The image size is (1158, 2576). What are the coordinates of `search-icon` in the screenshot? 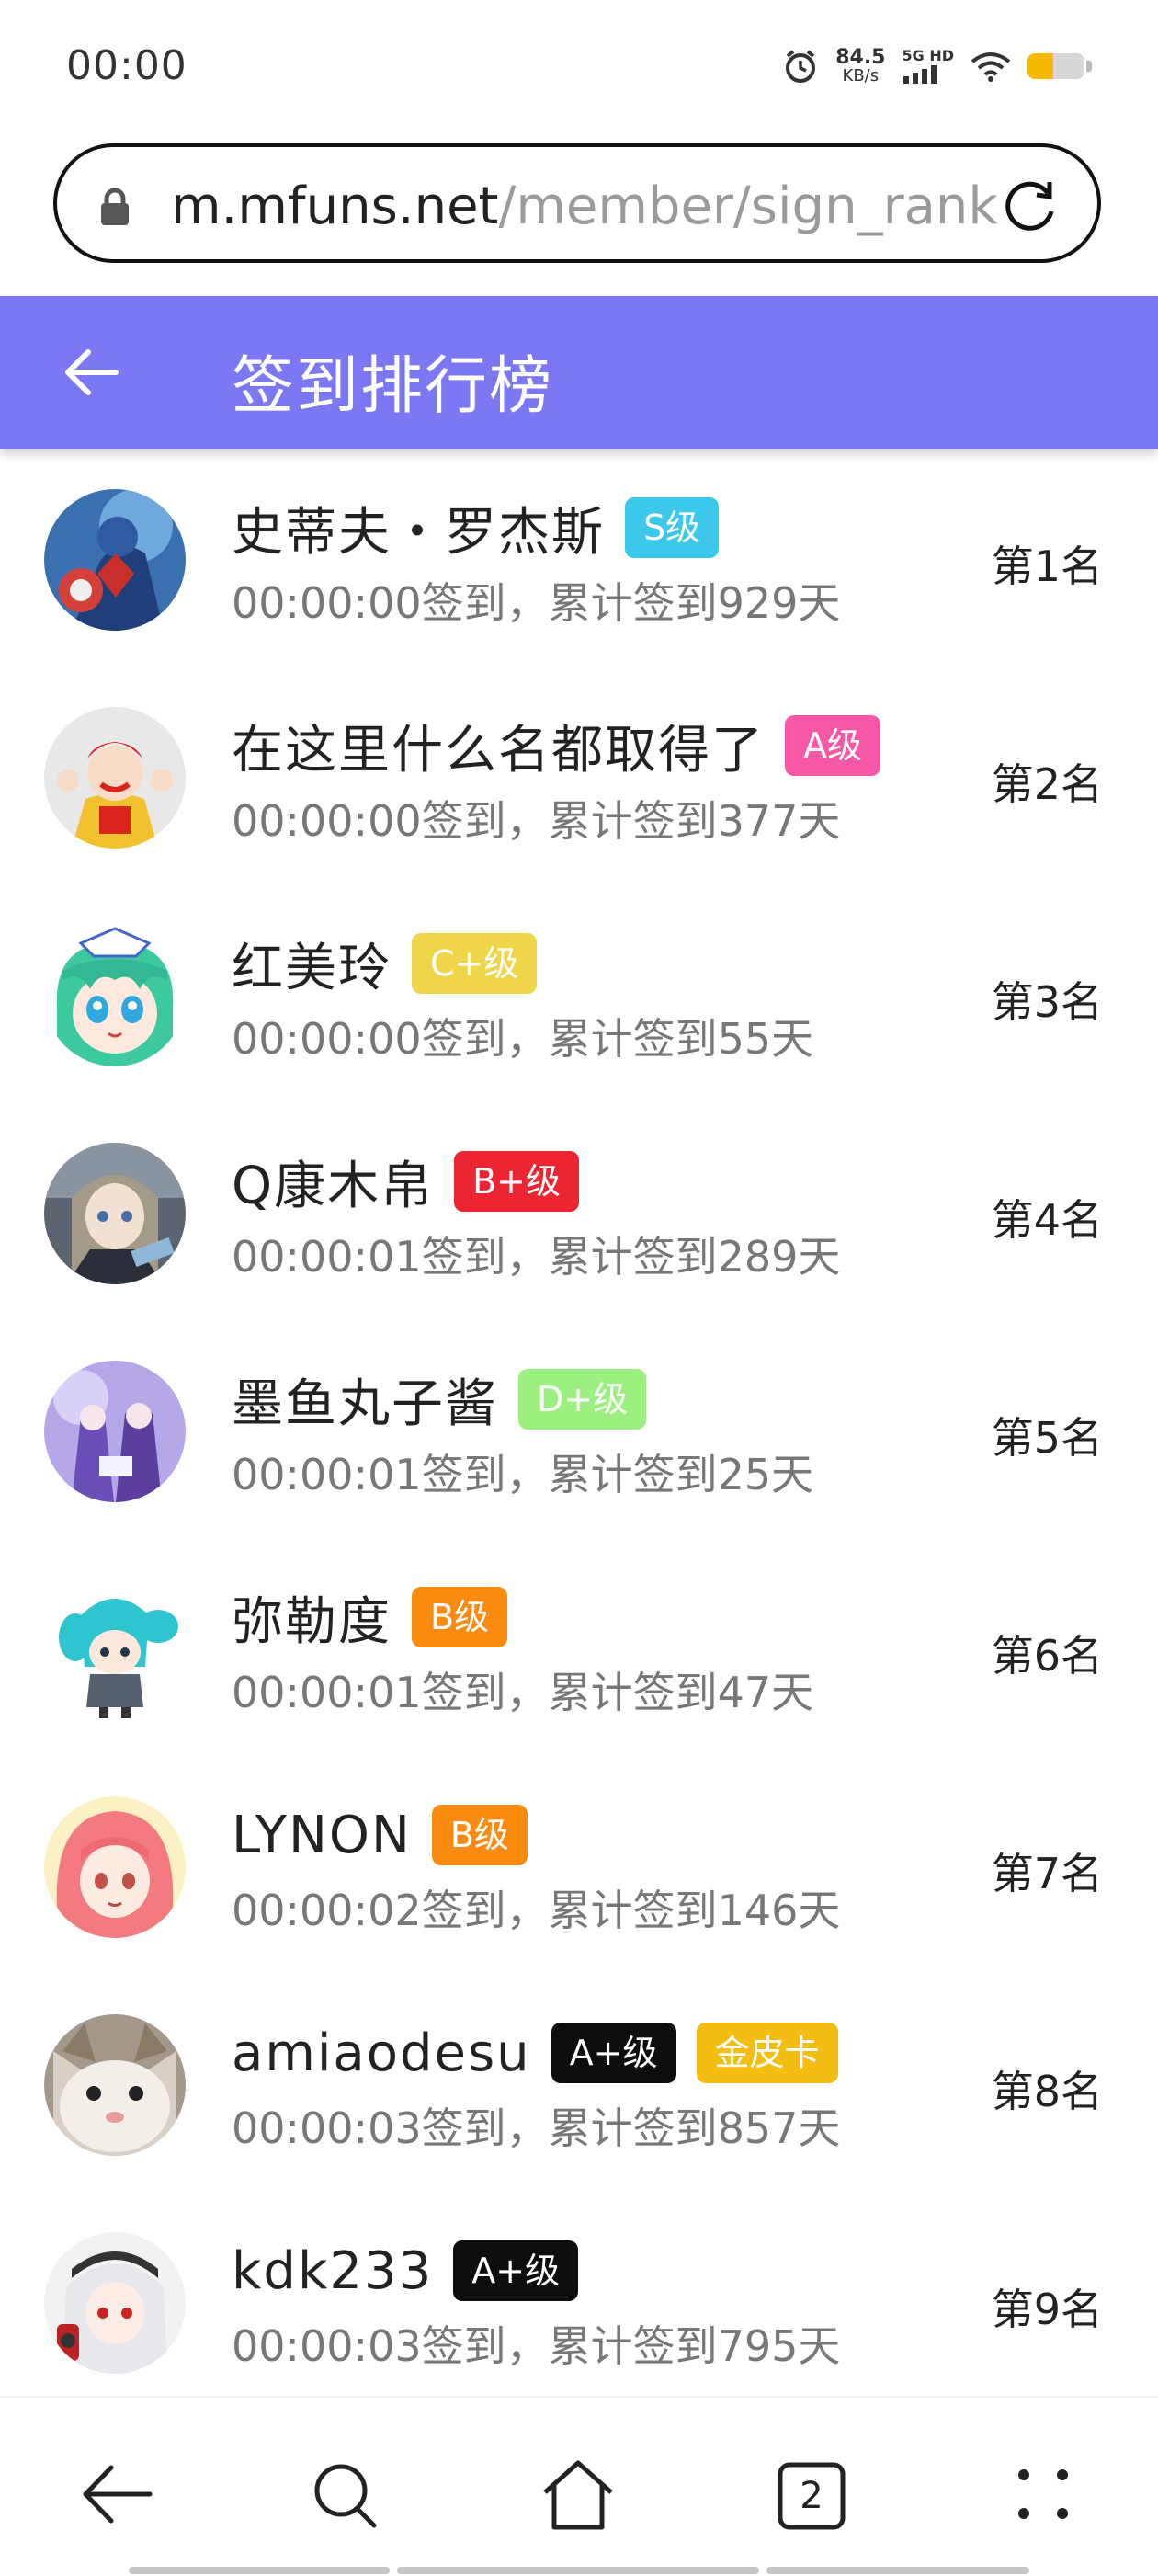 It's located at (345, 2496).